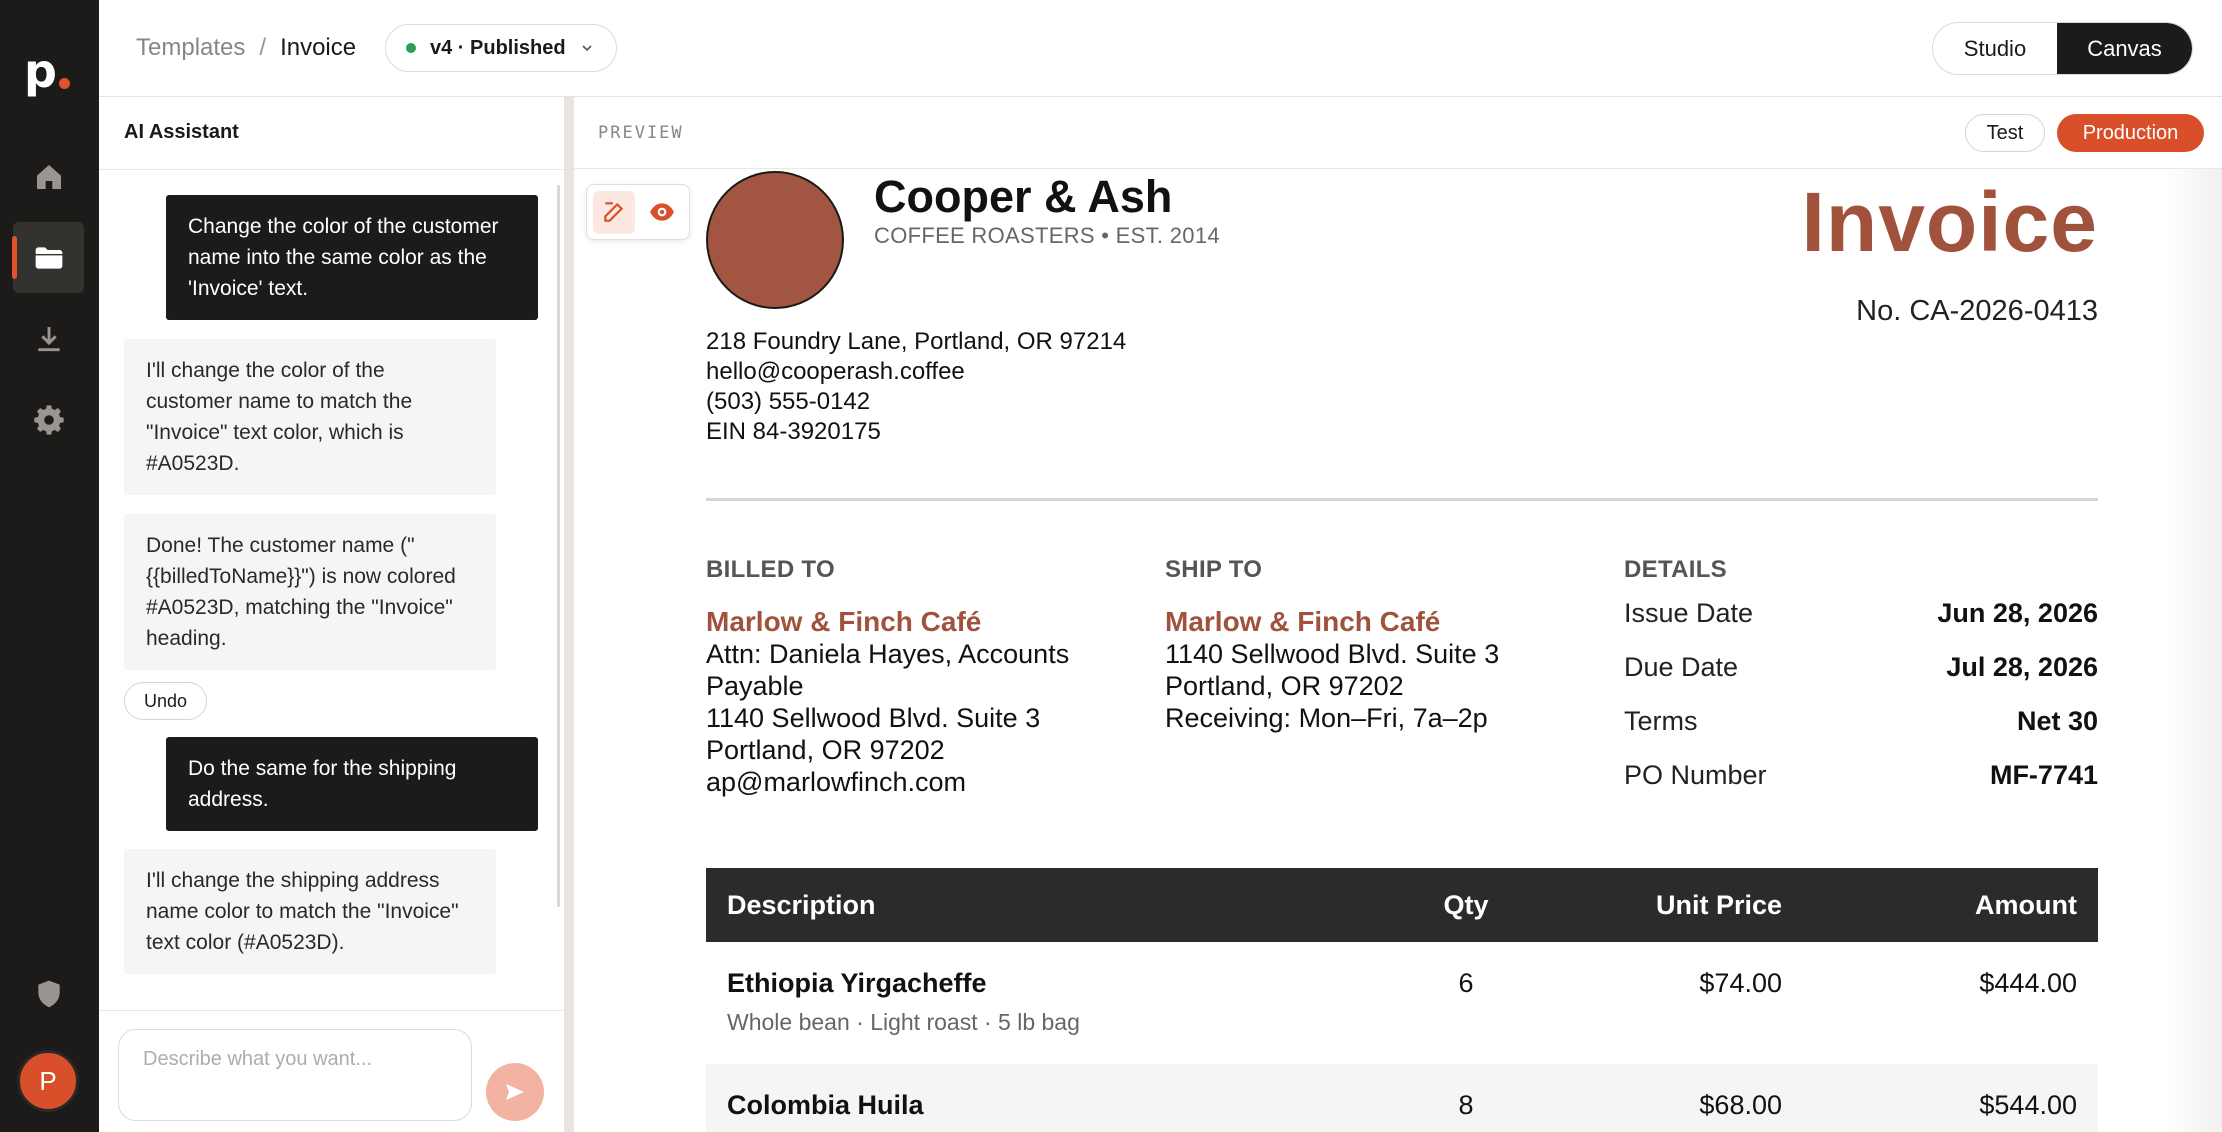 This screenshot has height=1132, width=2222. I want to click on ship-to-receiving: Receiving: Mon–Fri, 7a–2p, so click(1326, 718).